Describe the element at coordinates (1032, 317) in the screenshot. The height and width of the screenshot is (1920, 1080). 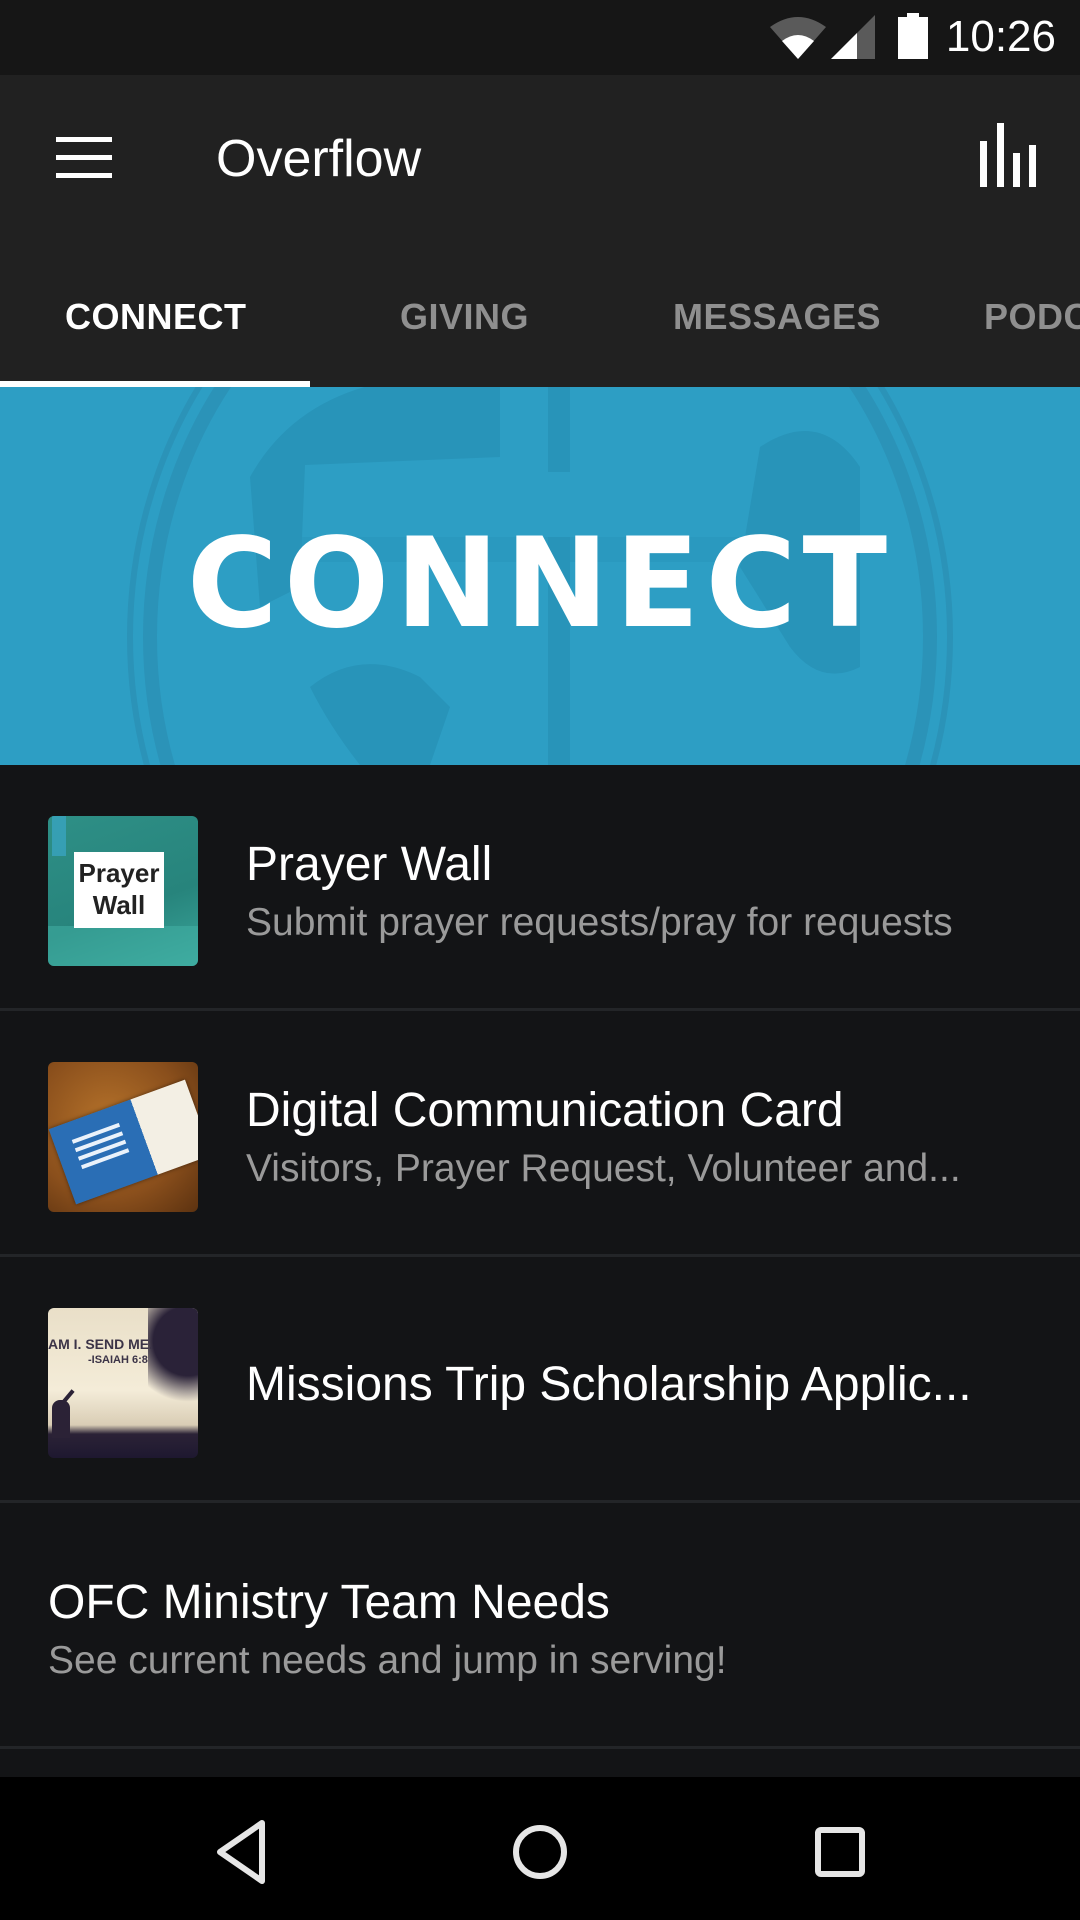
I see `tab-podcasts: PODC` at that location.